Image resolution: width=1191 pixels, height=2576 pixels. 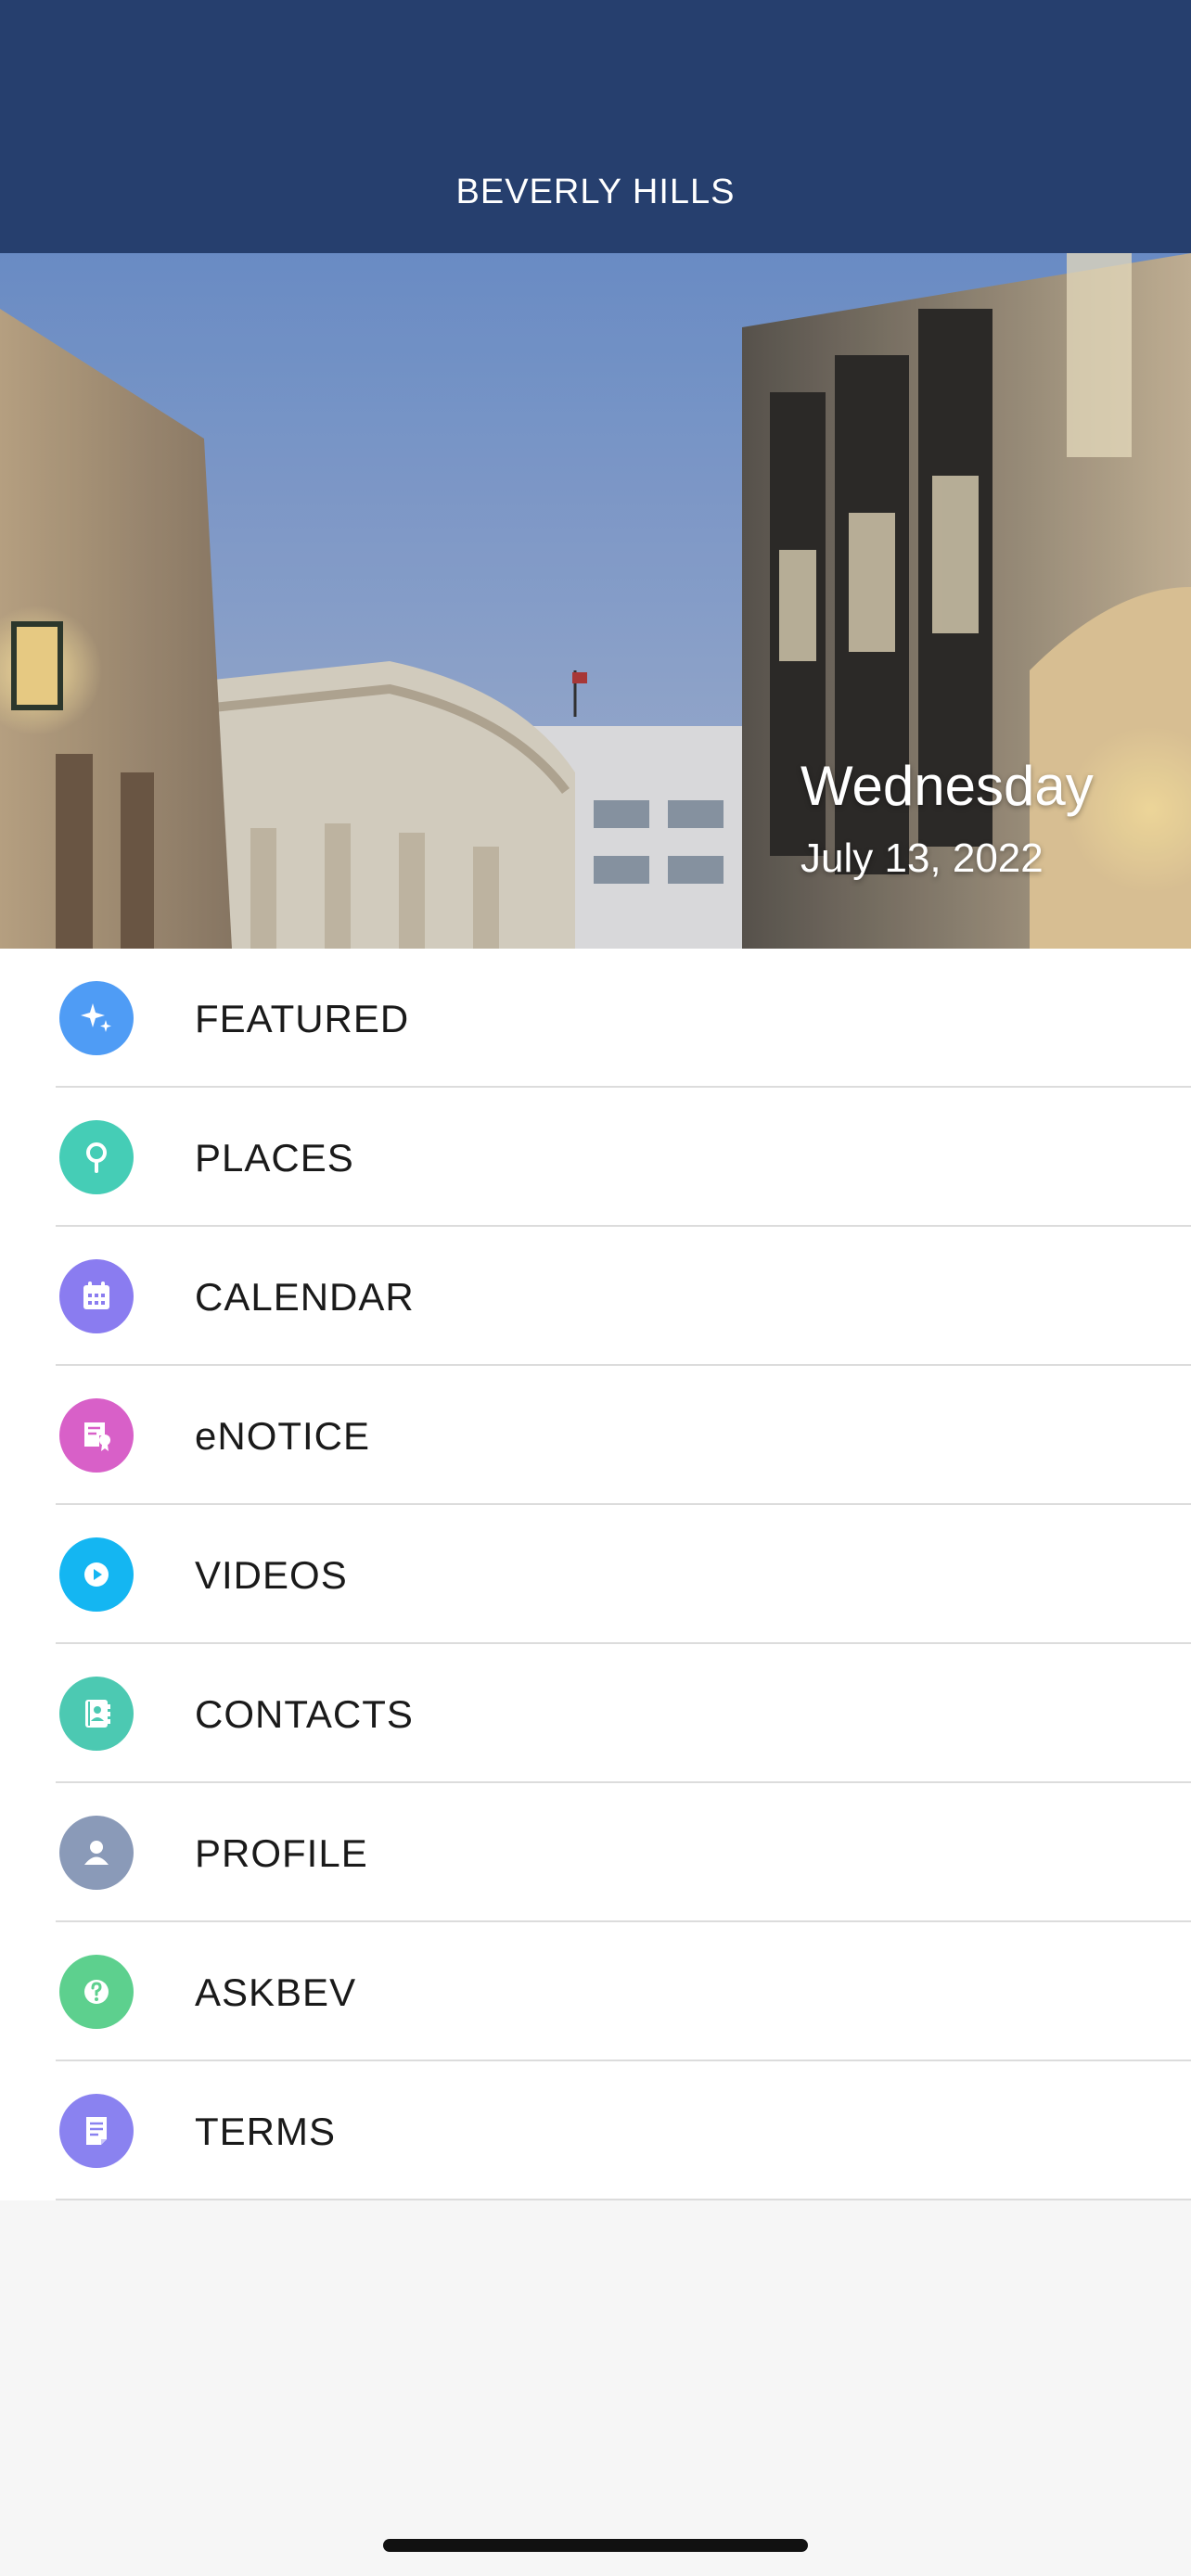 I want to click on menu-item-enotice: eNOTICE, so click(x=595, y=1435).